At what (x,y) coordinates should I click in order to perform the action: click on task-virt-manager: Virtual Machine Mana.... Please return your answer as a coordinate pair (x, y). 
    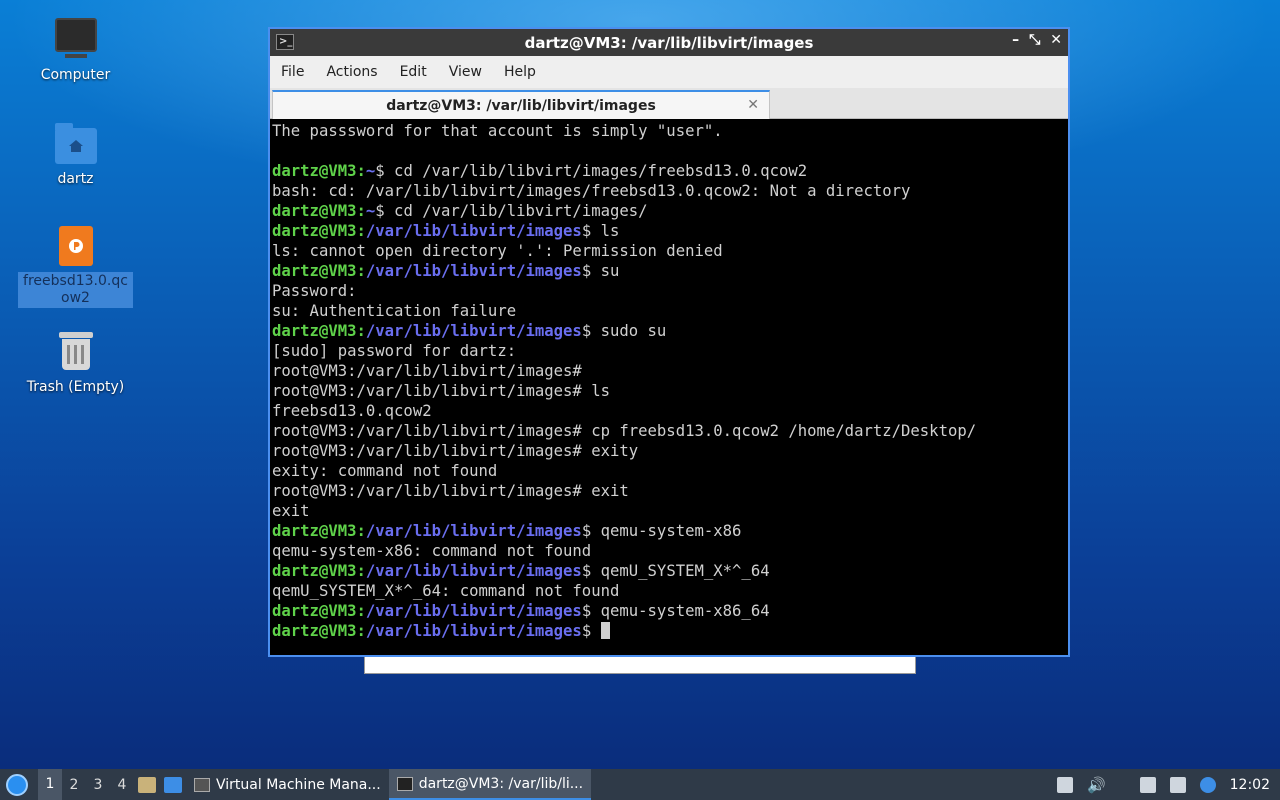
    Looking at the image, I should click on (287, 784).